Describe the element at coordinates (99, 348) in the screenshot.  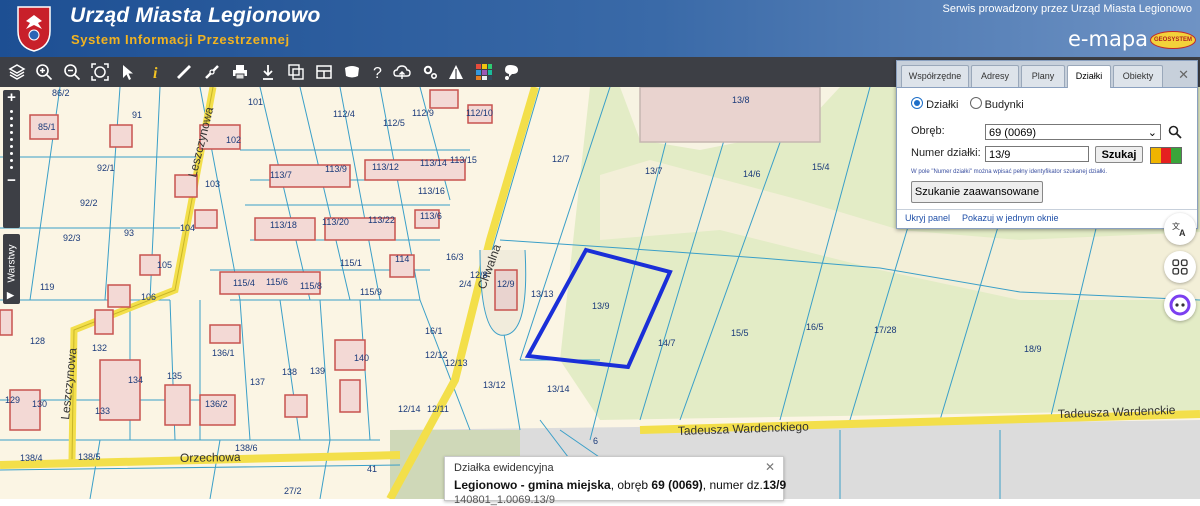
I see `svg-text: 132` at that location.